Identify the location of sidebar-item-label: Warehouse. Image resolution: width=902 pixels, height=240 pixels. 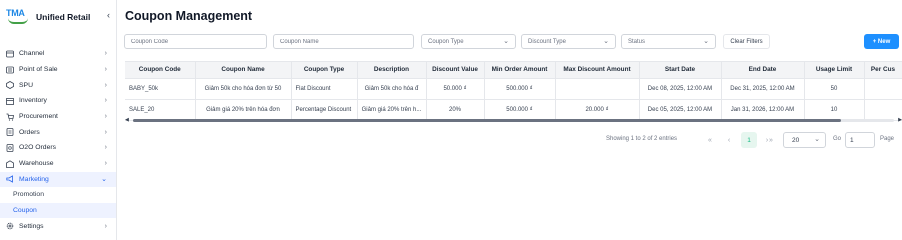
(36, 164).